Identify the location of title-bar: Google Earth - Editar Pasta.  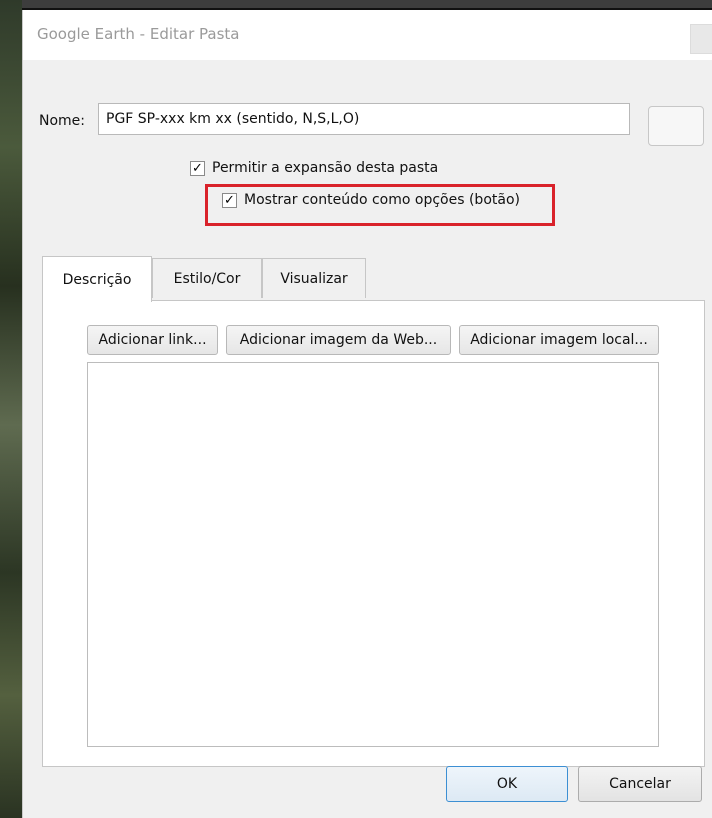
(367, 35).